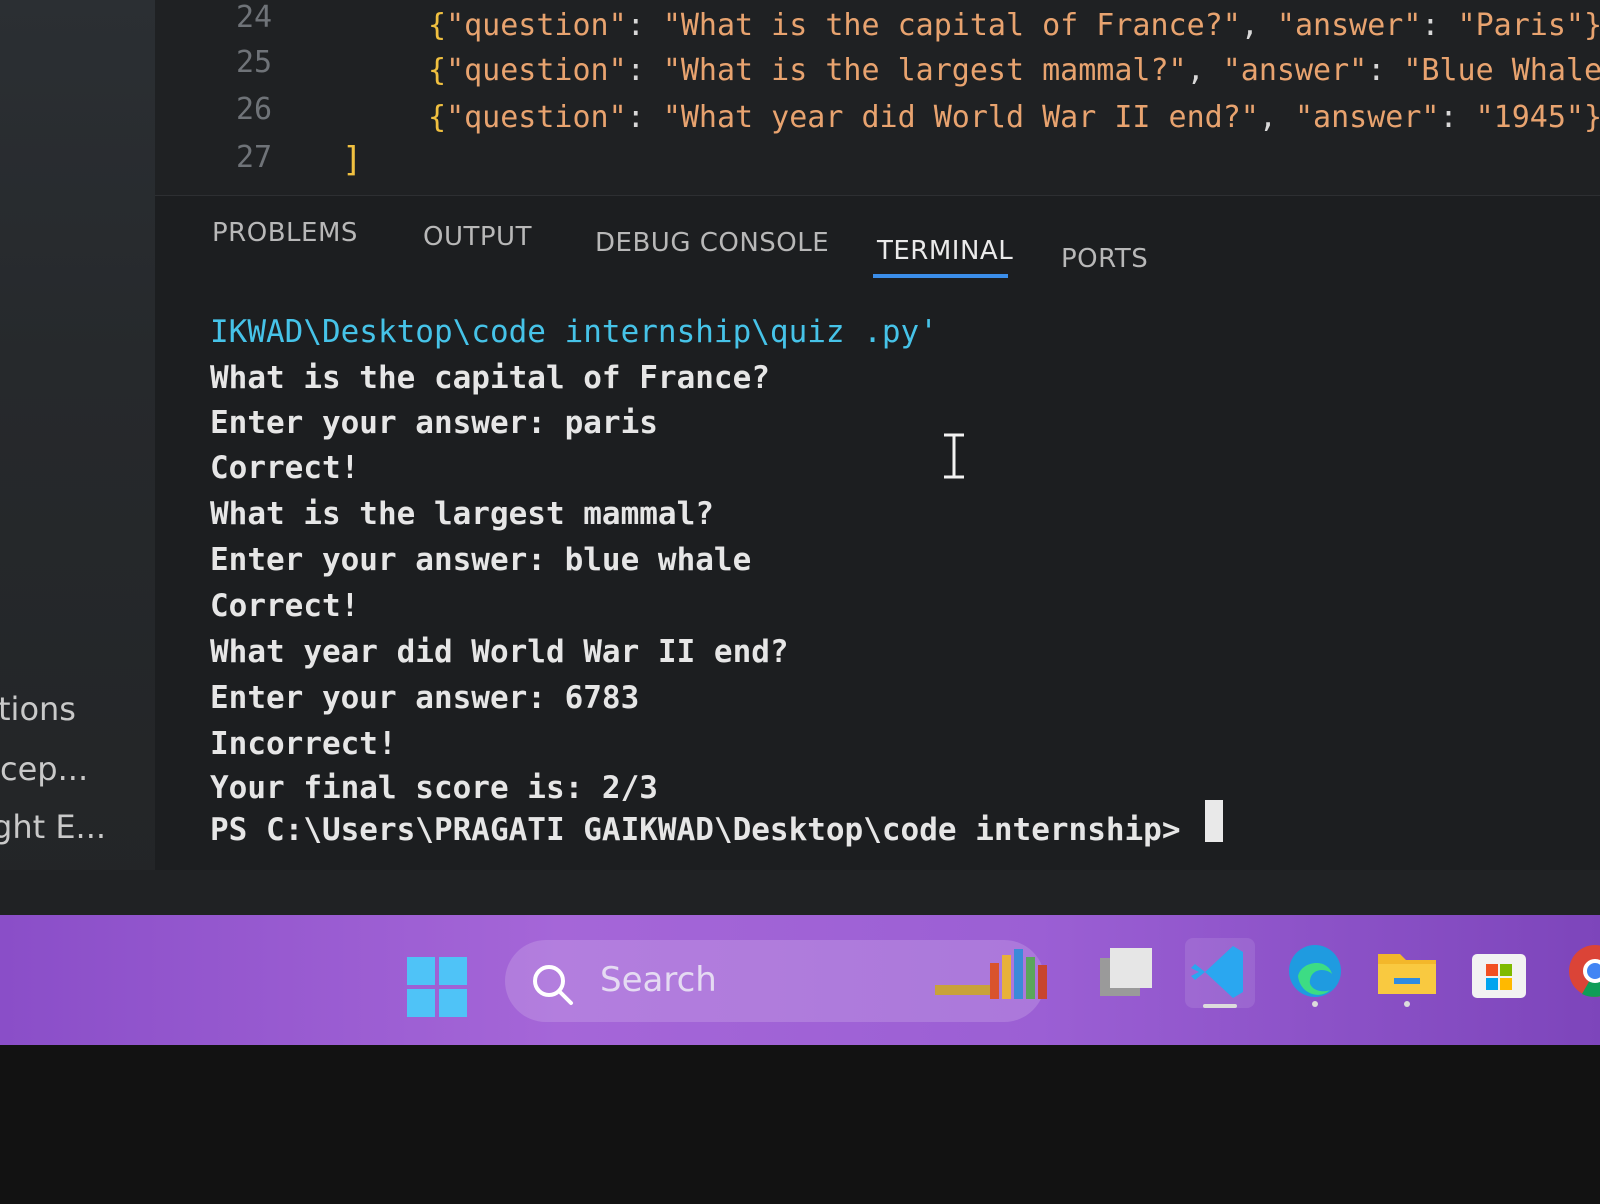  Describe the element at coordinates (434, 423) in the screenshot. I see `terminal-line: Enter your answer: paris` at that location.